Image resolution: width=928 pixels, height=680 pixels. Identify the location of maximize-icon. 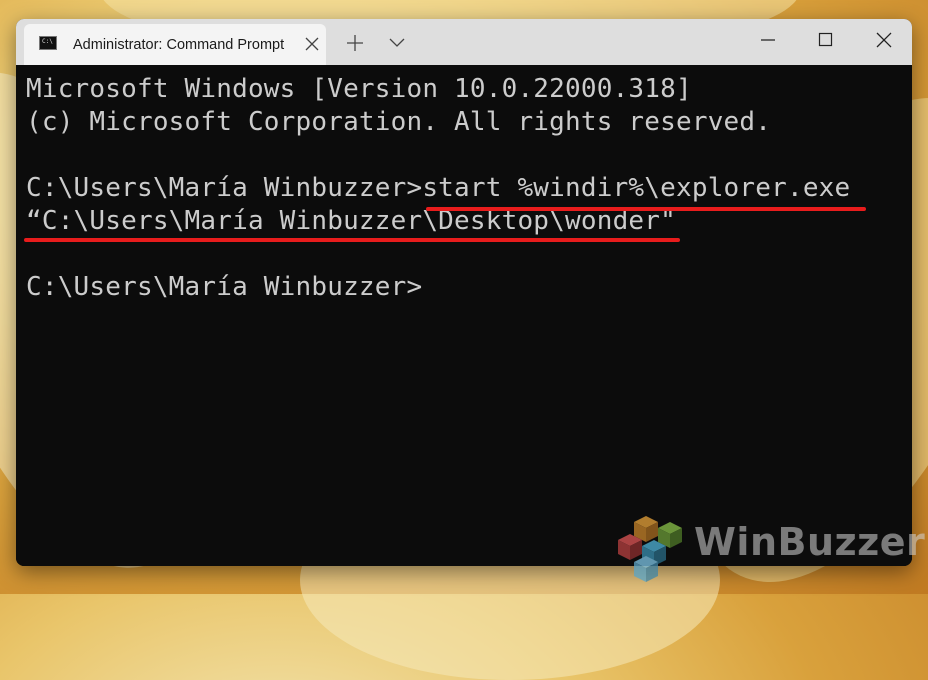
(826, 40).